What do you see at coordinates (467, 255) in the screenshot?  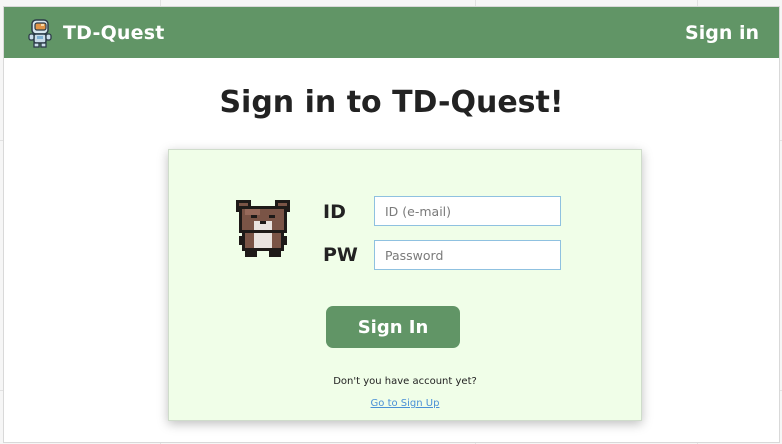 I see `password-input` at bounding box center [467, 255].